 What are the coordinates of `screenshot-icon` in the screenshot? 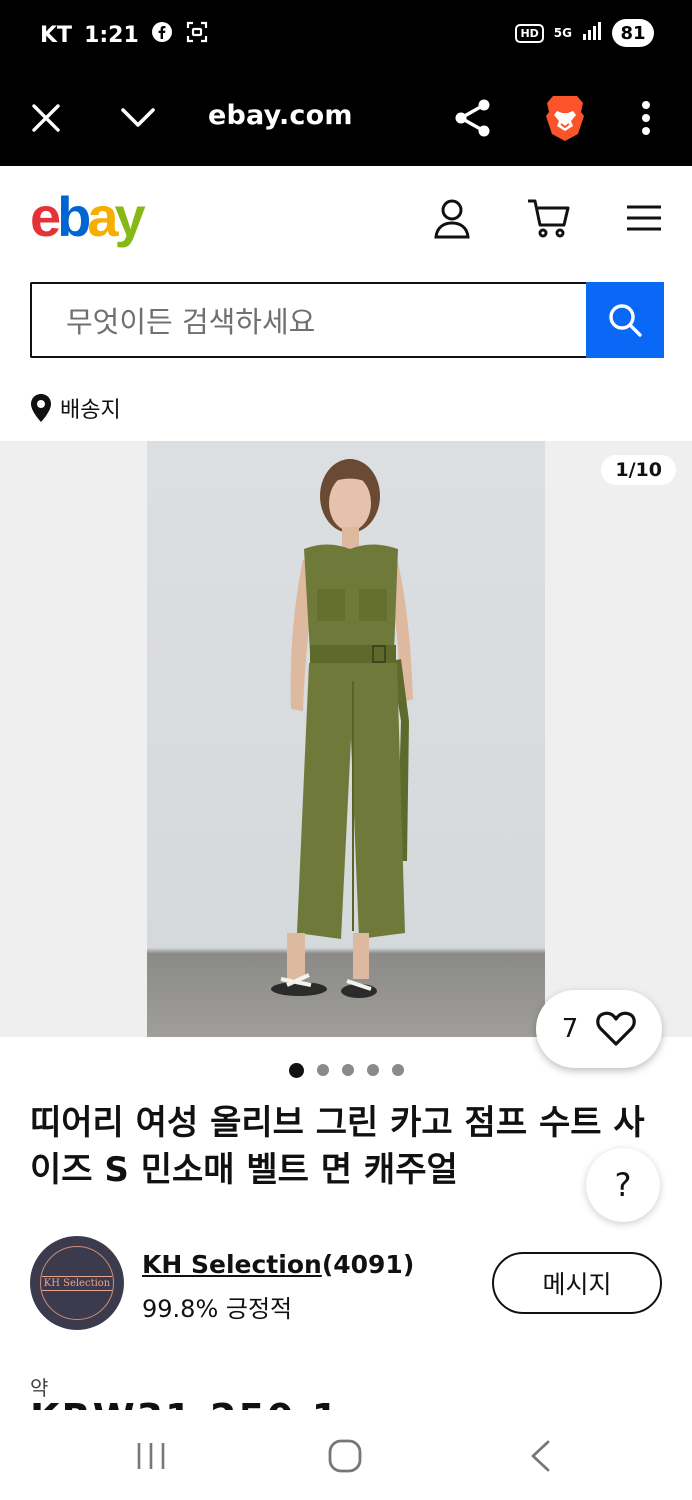 It's located at (197, 35).